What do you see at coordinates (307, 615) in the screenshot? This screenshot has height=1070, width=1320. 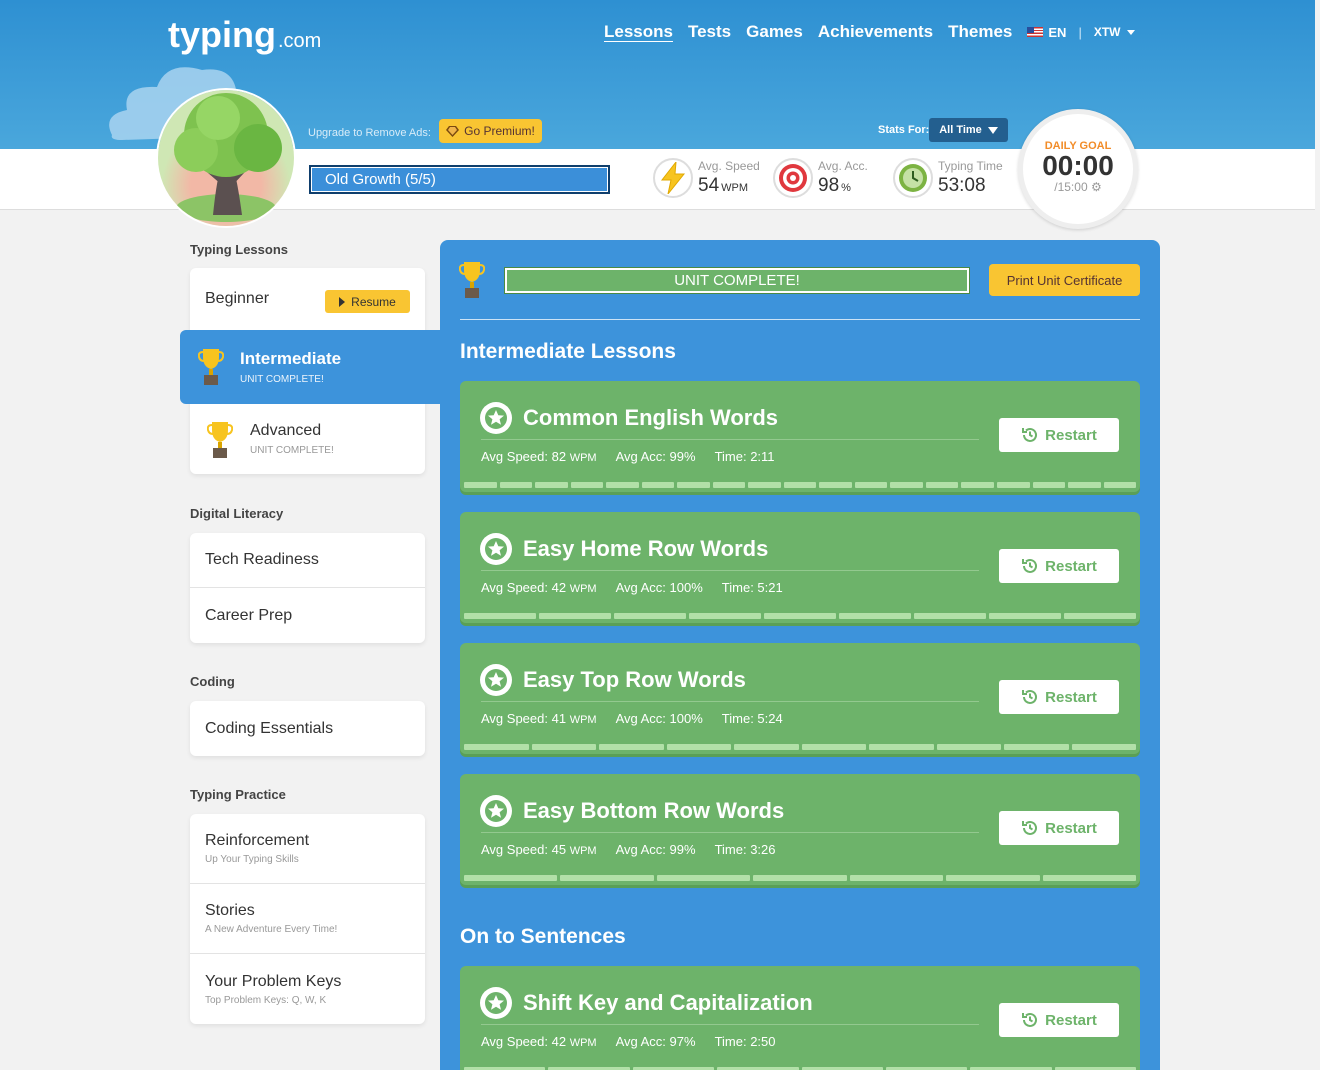 I see `sidebar-item-career-prep: Career Prep` at bounding box center [307, 615].